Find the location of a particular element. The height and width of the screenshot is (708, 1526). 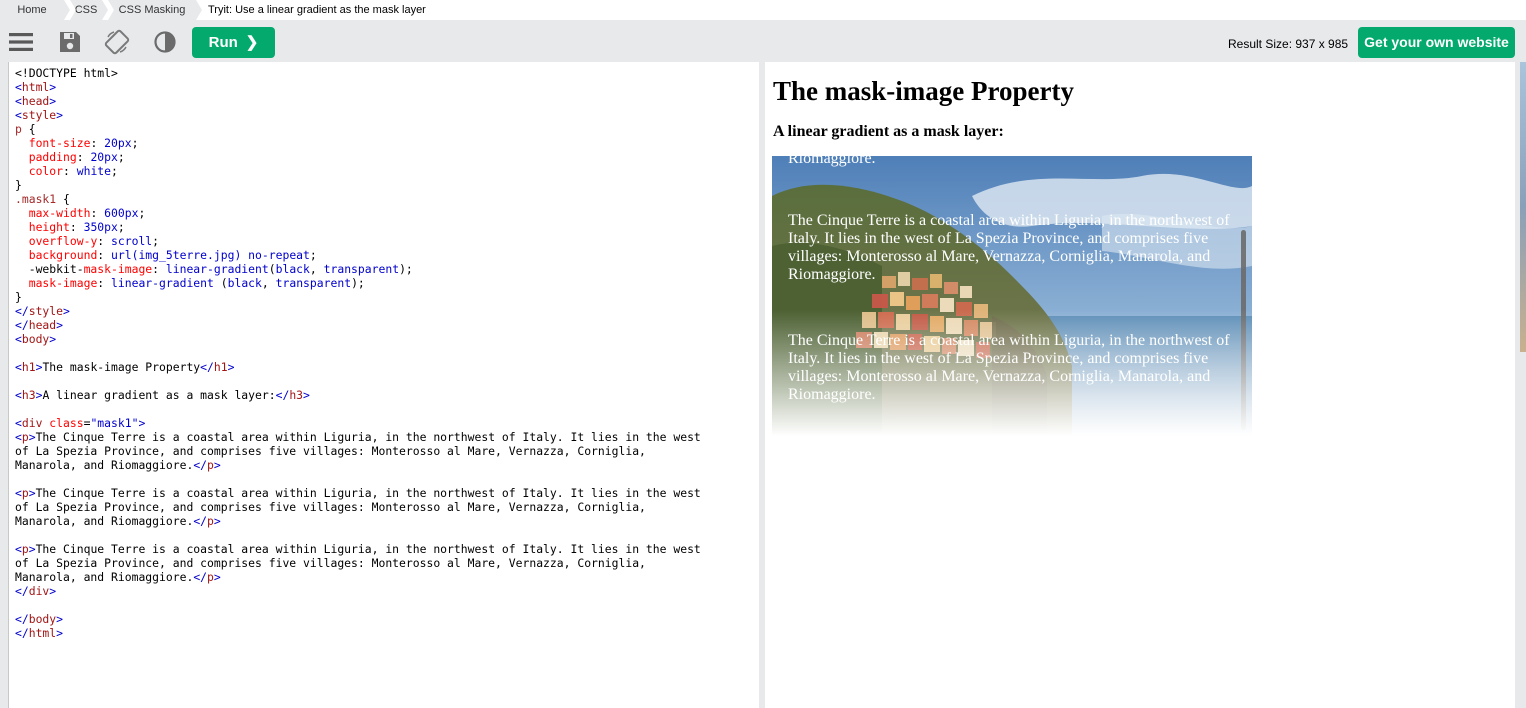

code-line: </style> is located at coordinates (387, 311).